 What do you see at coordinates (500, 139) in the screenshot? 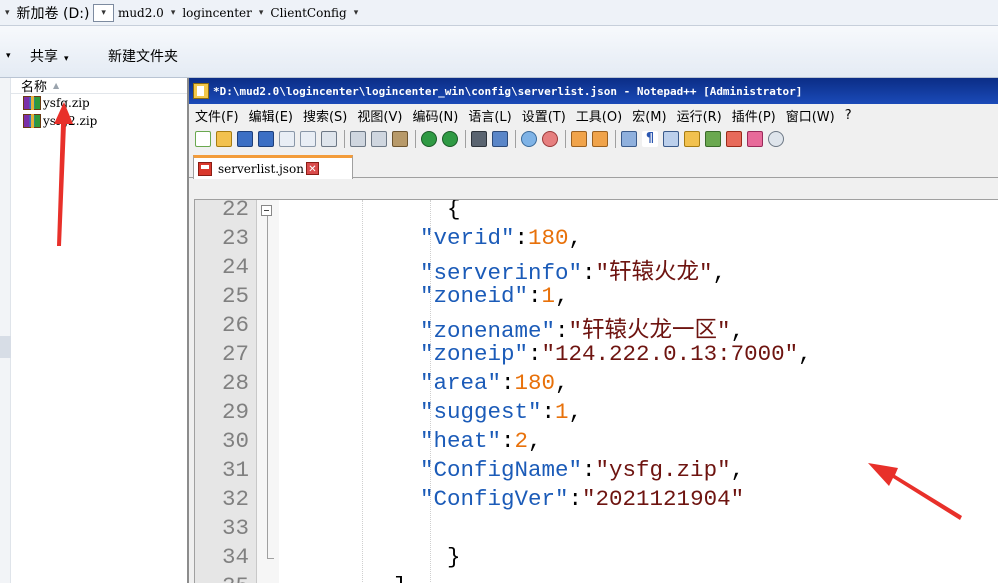
I see `replace-icon` at bounding box center [500, 139].